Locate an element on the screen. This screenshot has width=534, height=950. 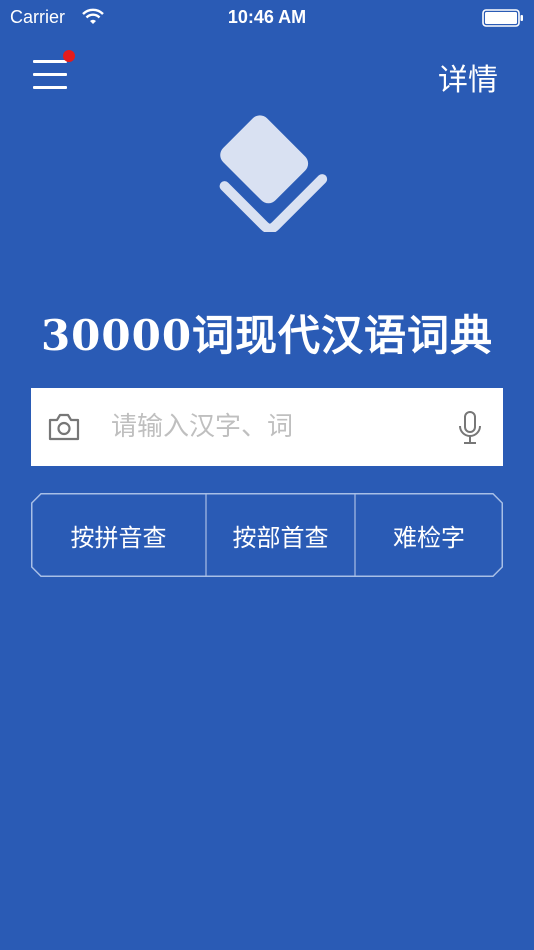
microphone-icon is located at coordinates (470, 428).